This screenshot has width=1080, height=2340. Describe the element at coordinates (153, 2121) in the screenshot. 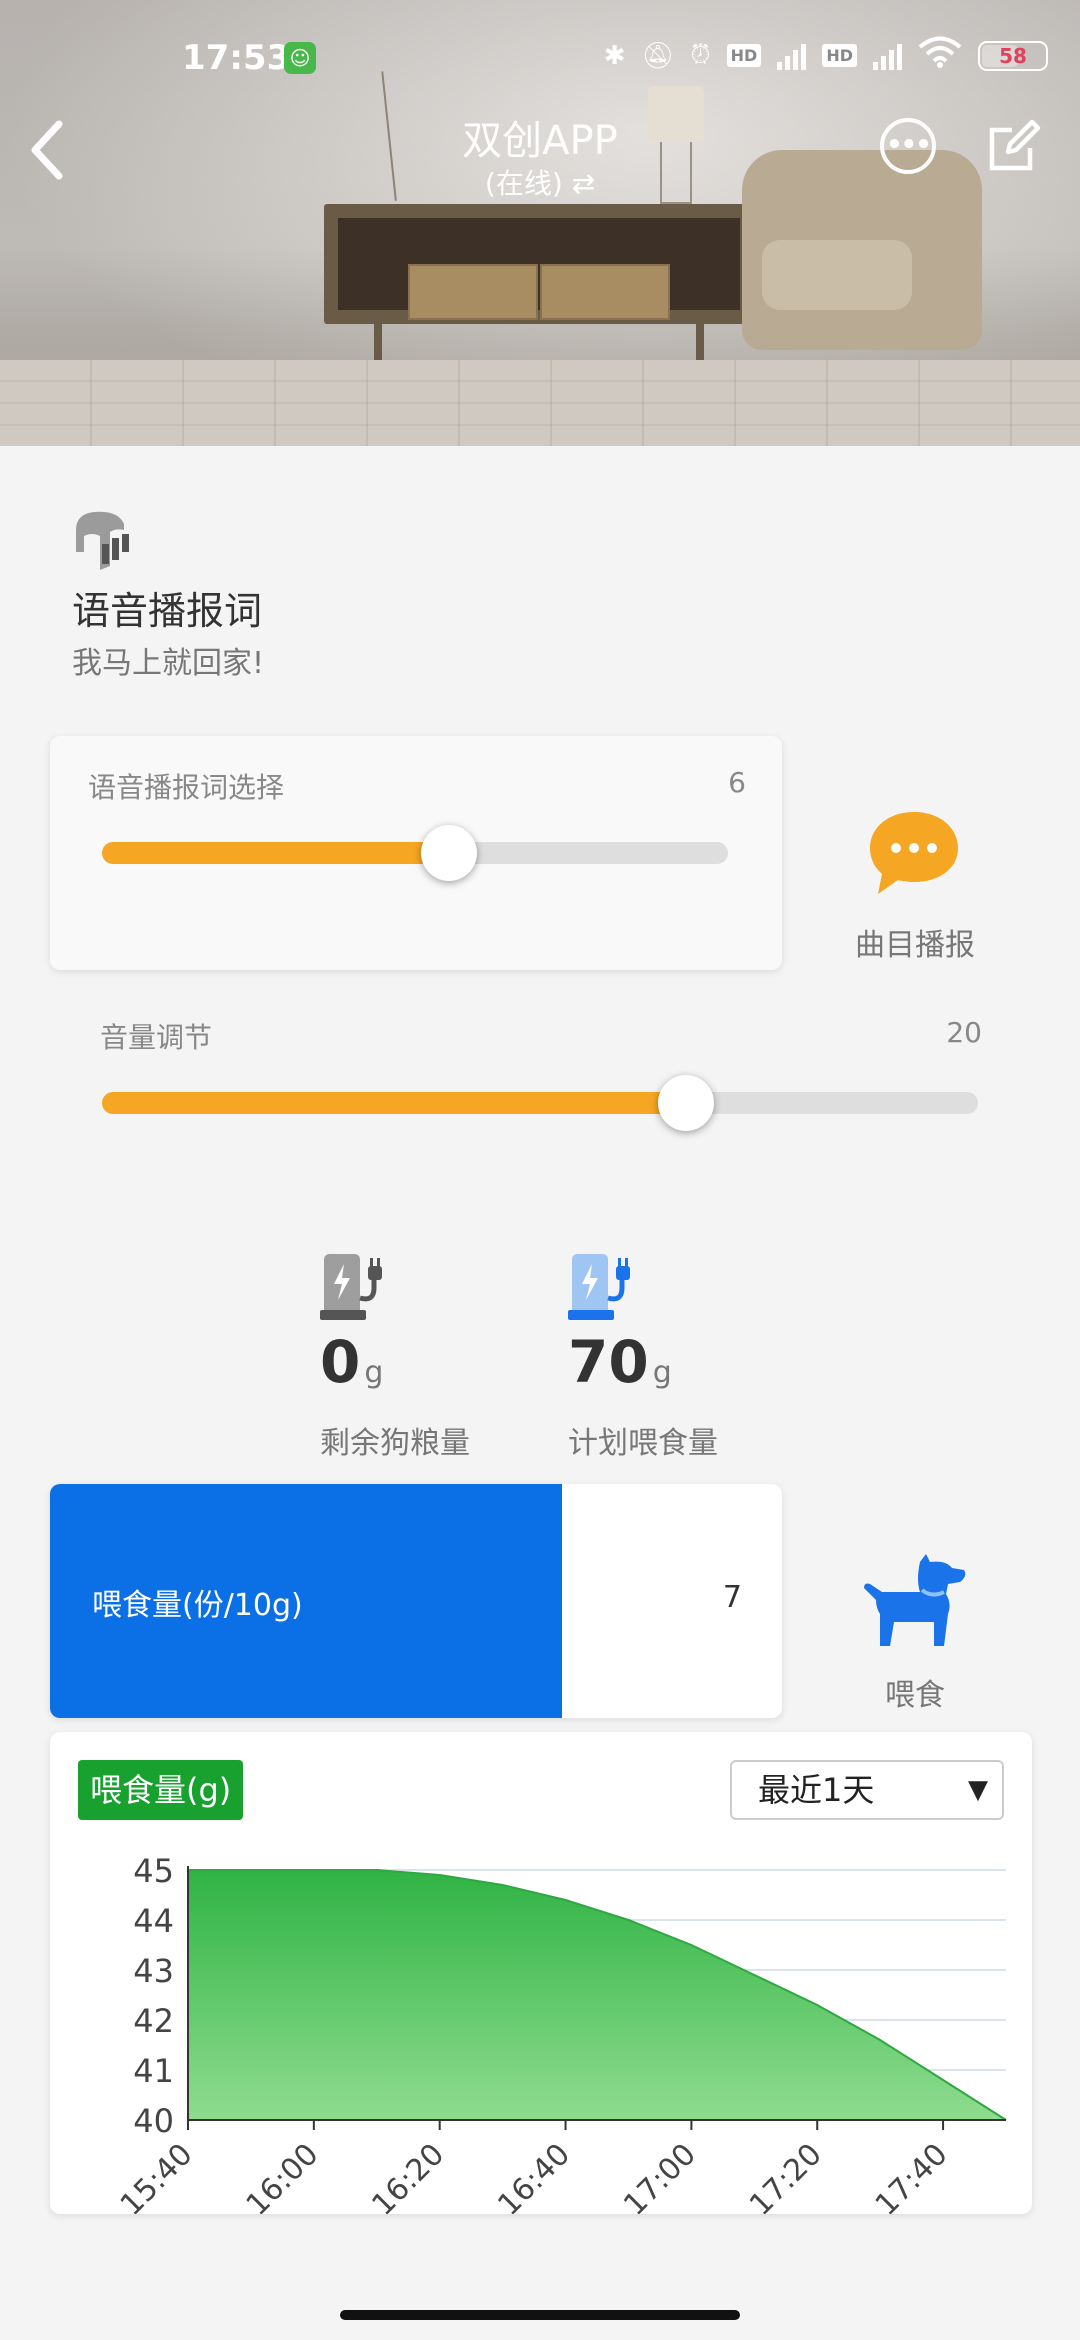

I see `y-tick-label: 40` at that location.